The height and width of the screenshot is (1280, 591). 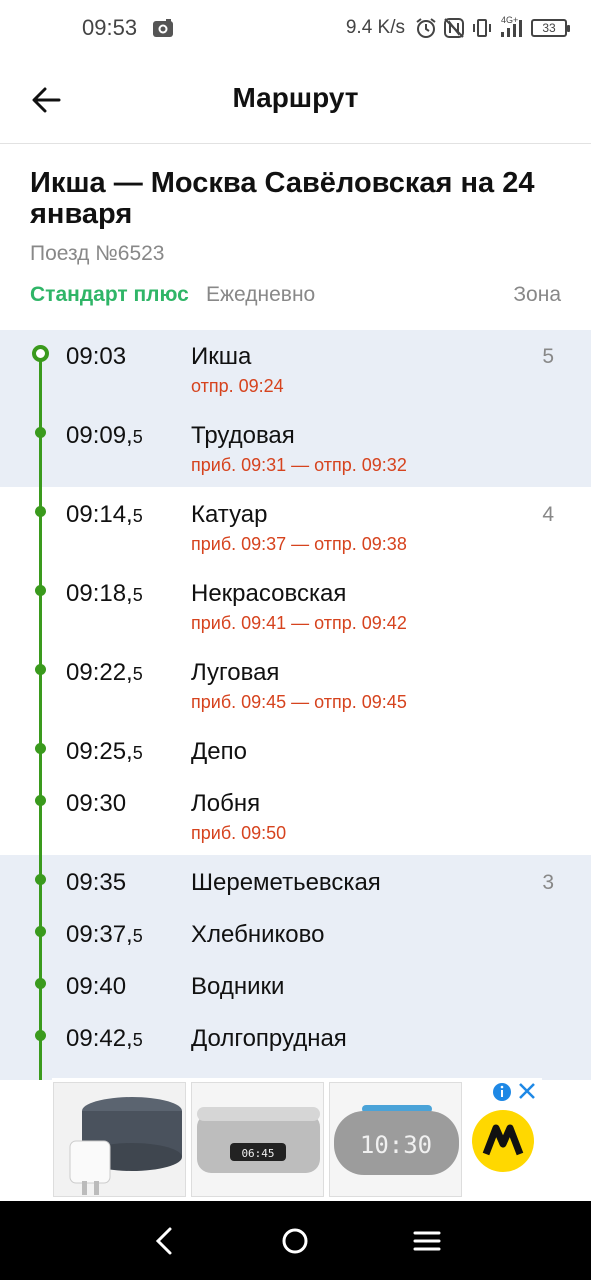 I want to click on ad-clock-1: 06:45, so click(x=257, y=1153).